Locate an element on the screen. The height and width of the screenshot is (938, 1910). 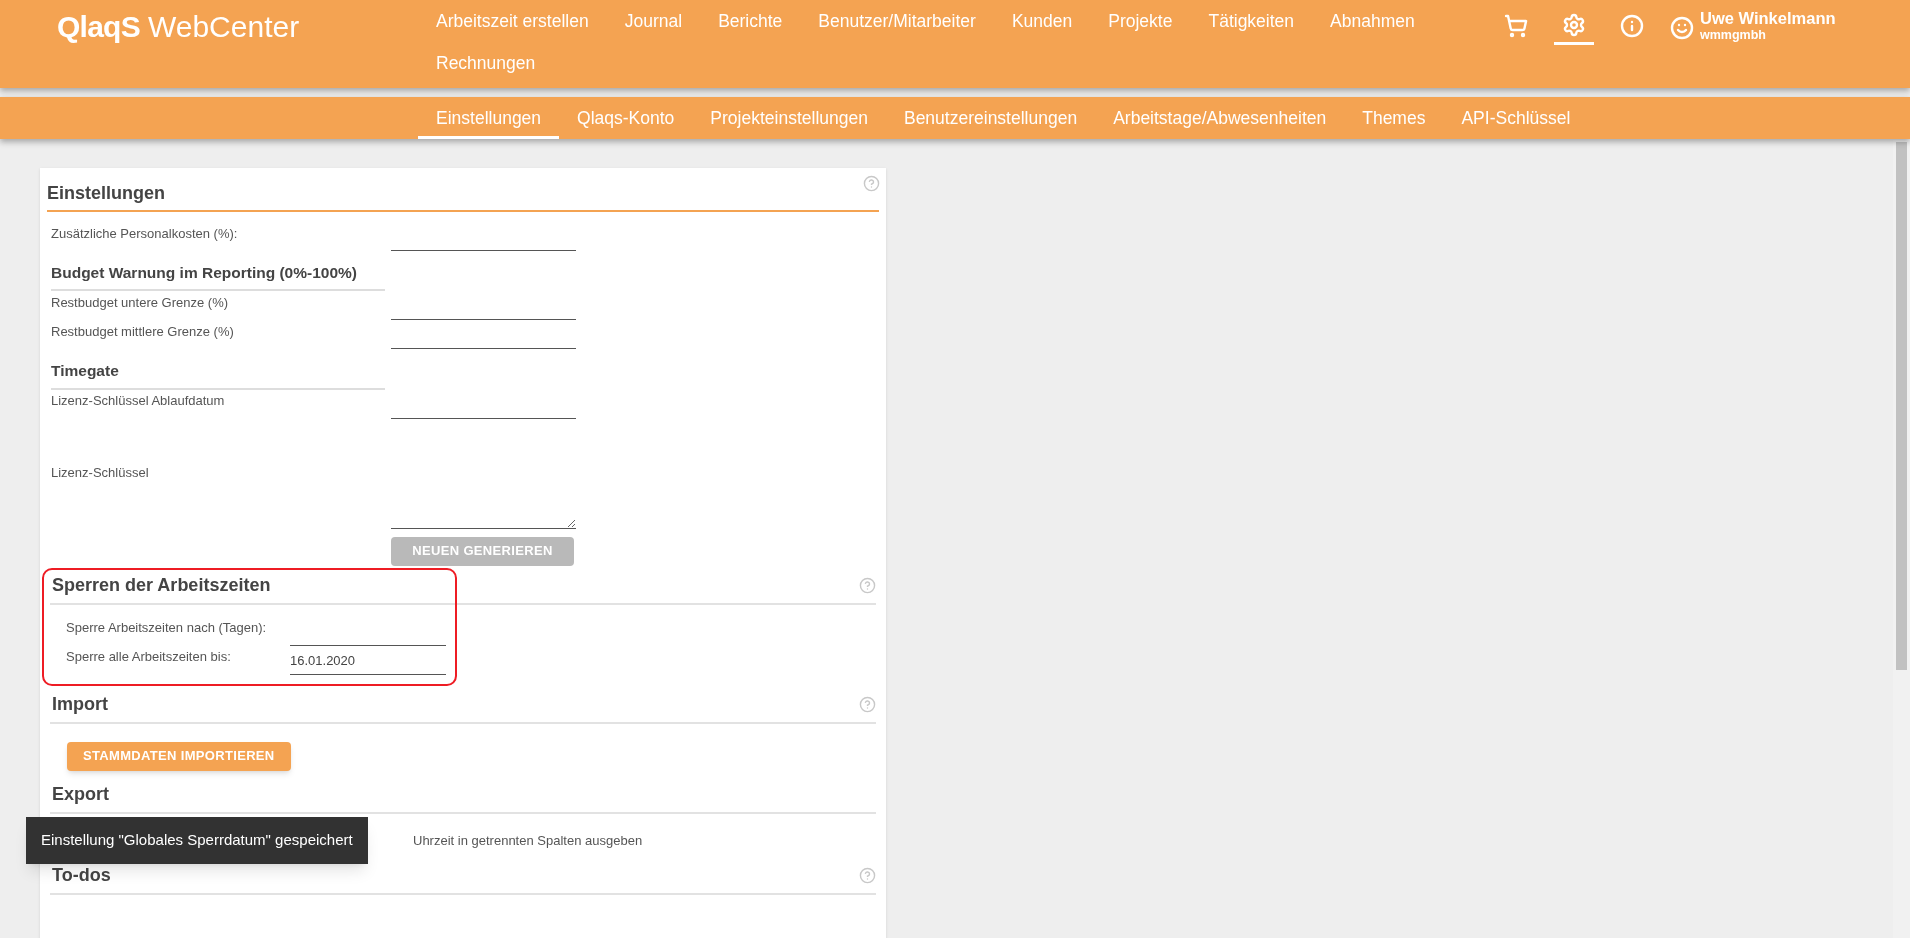
nav-link: Abnahmen is located at coordinates (1390, 21).